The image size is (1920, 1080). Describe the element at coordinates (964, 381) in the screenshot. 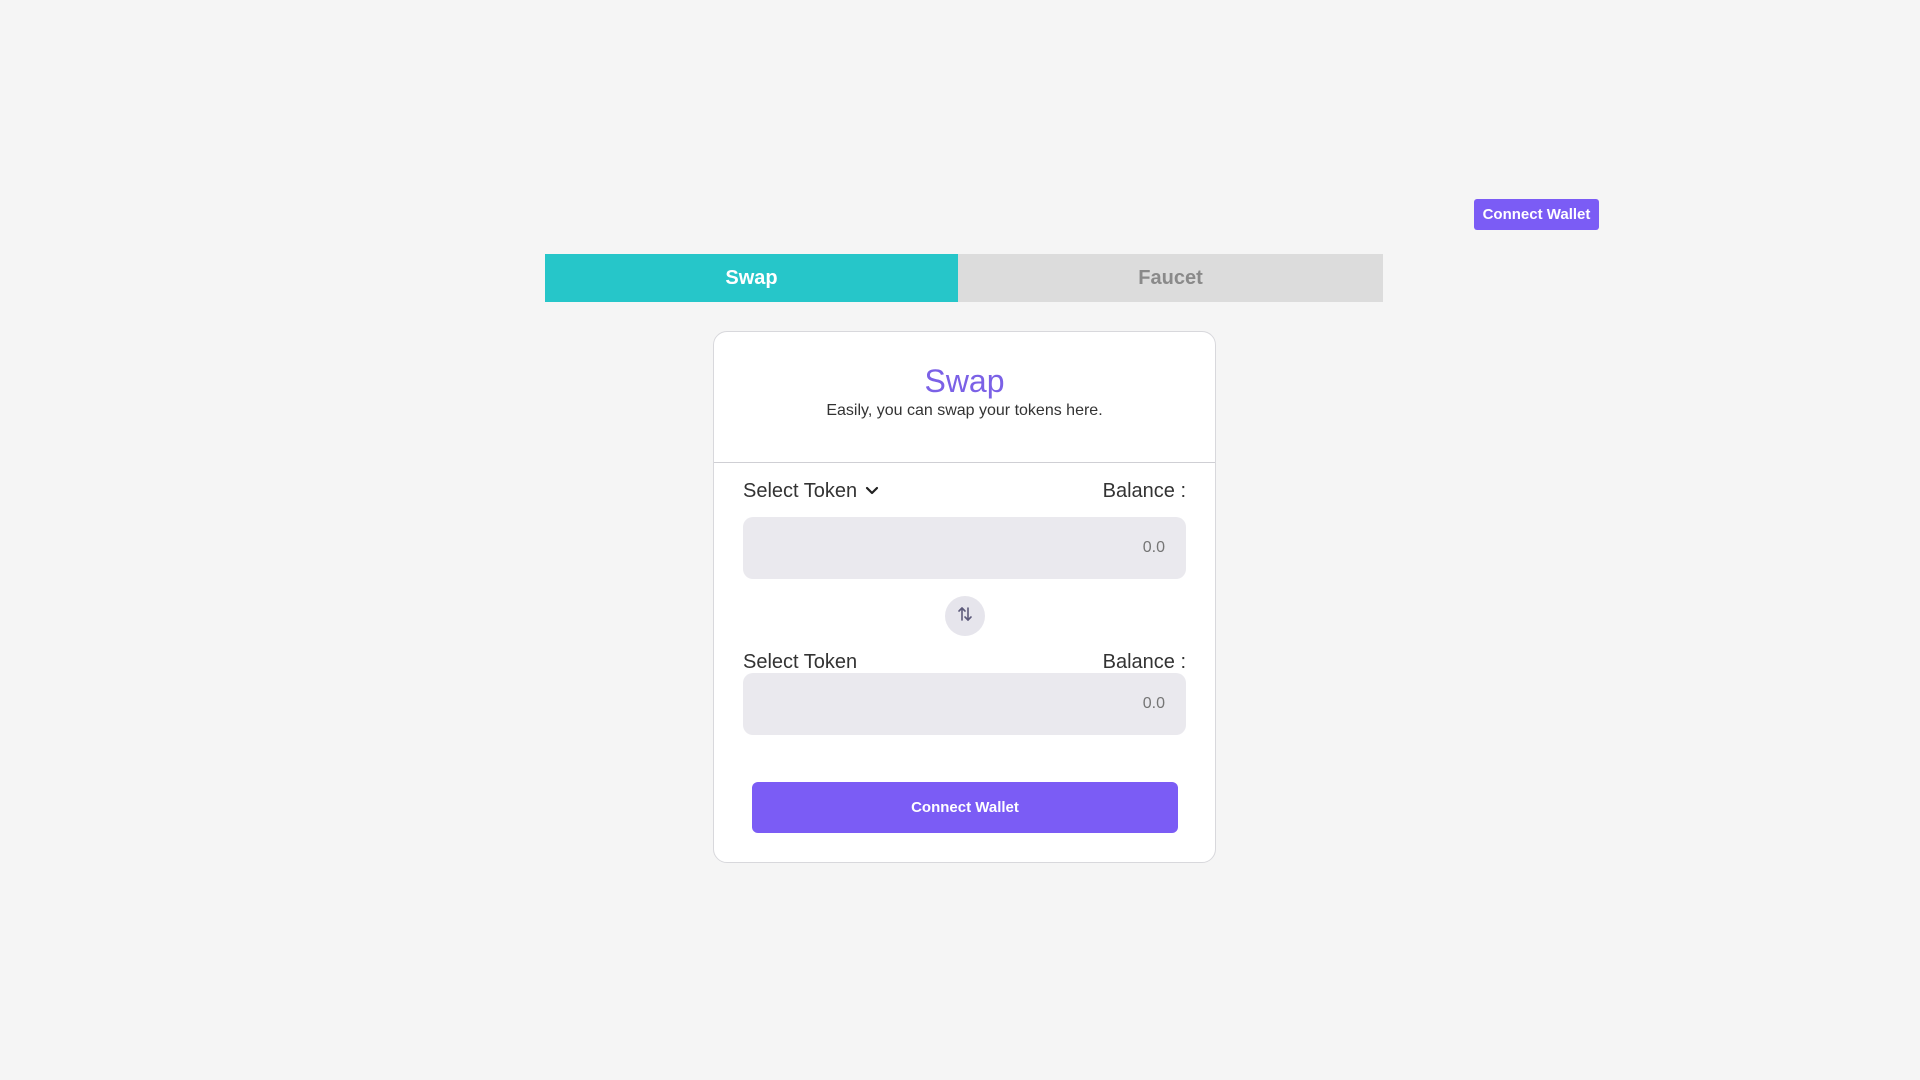

I see `swap-card-title: Swap` at that location.